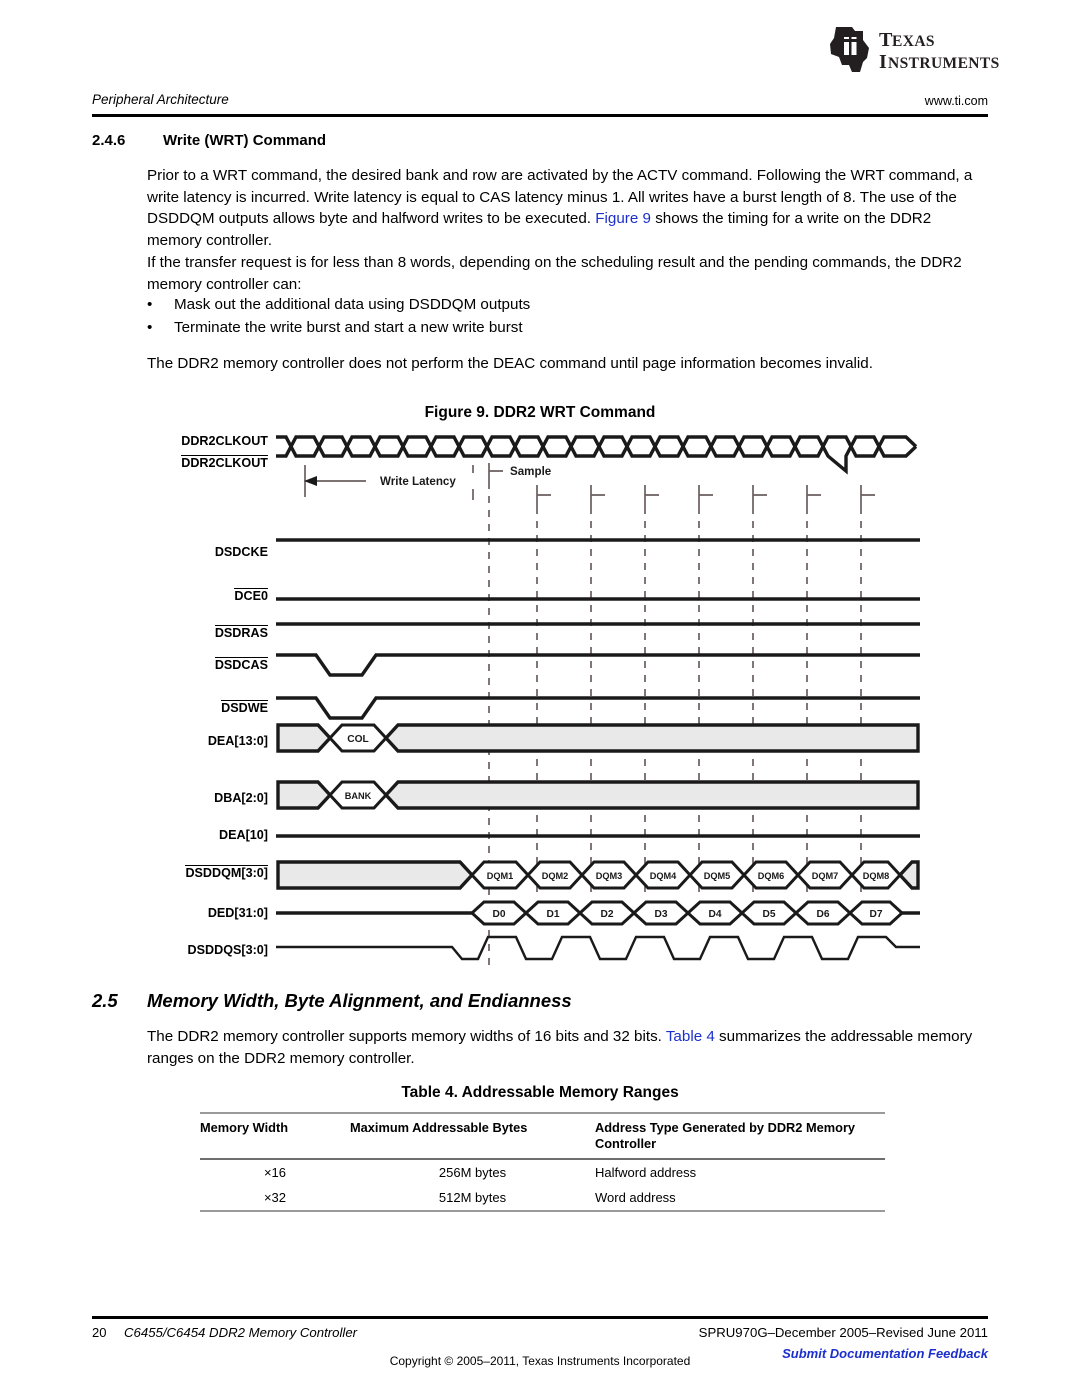  Describe the element at coordinates (99, 1332) in the screenshot. I see `page-number: 20` at that location.